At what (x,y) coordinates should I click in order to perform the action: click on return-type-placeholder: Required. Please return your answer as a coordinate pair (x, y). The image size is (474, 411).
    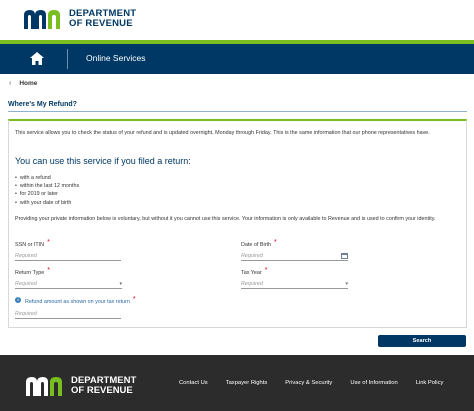
    Looking at the image, I should click on (26, 283).